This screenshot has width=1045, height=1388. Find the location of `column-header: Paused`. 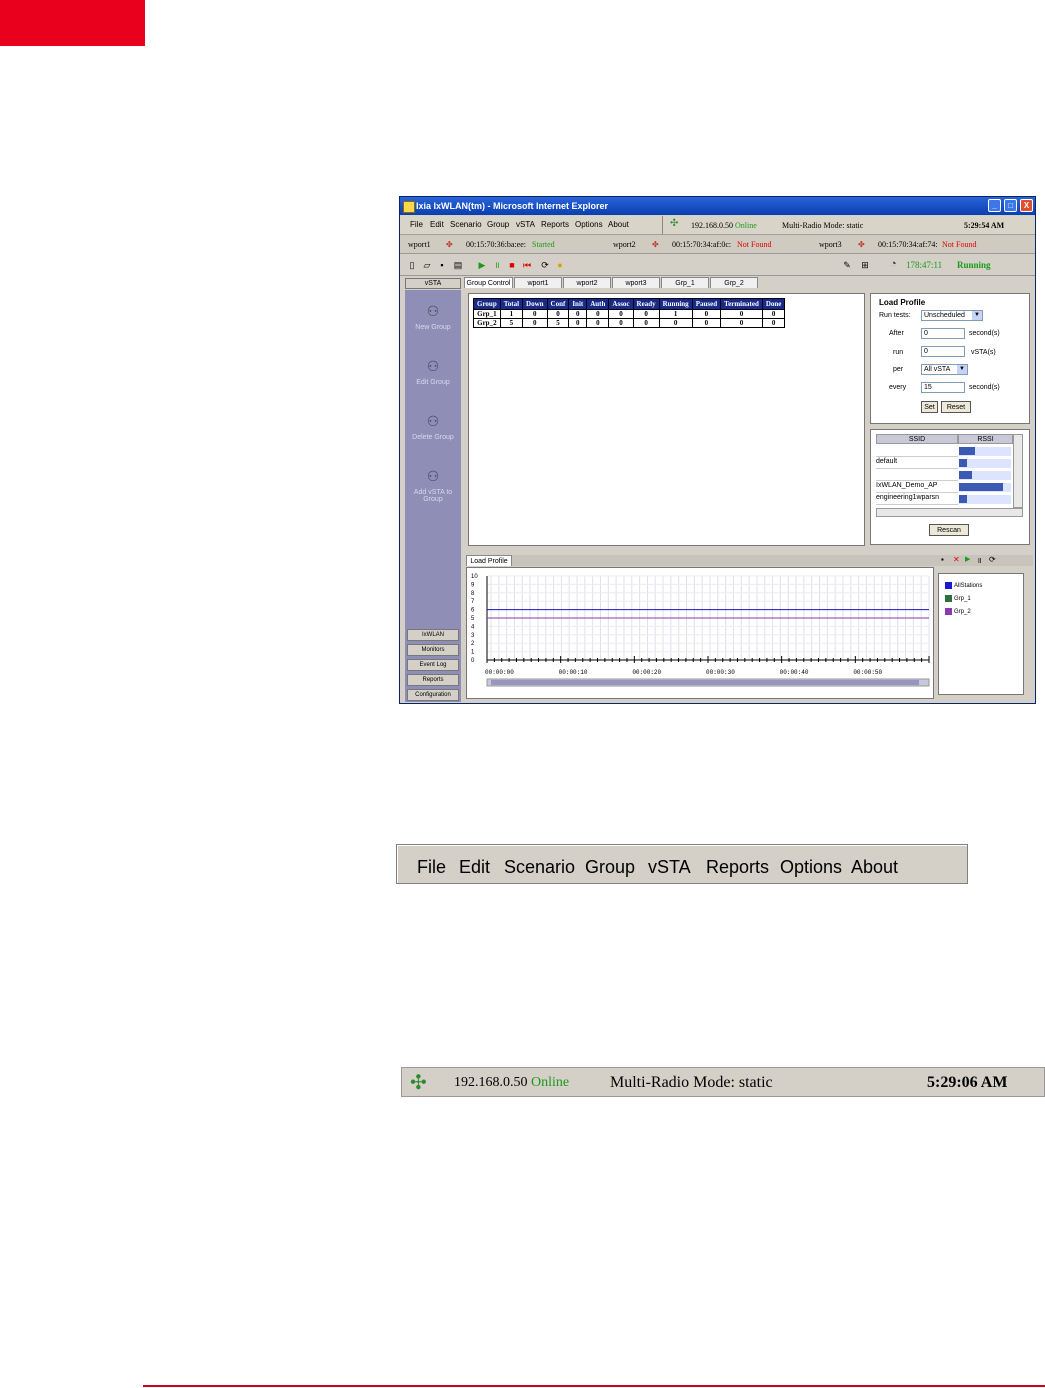

column-header: Paused is located at coordinates (706, 304).